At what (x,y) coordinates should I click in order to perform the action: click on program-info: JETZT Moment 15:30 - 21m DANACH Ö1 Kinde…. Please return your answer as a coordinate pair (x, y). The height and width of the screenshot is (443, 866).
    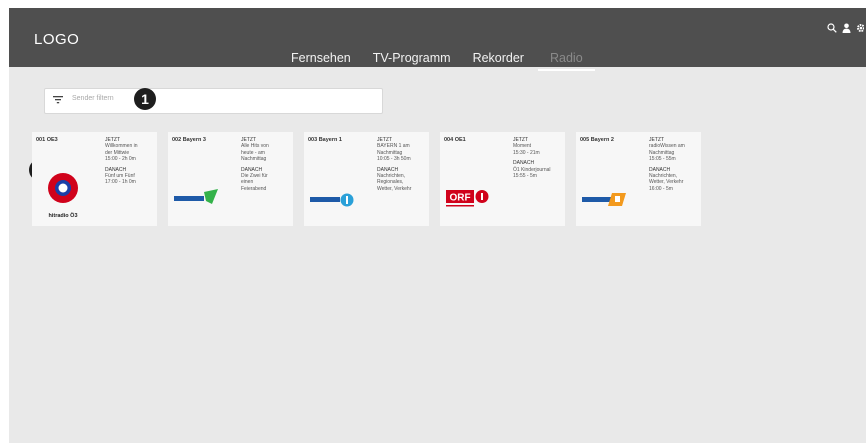
    Looking at the image, I should click on (538, 158).